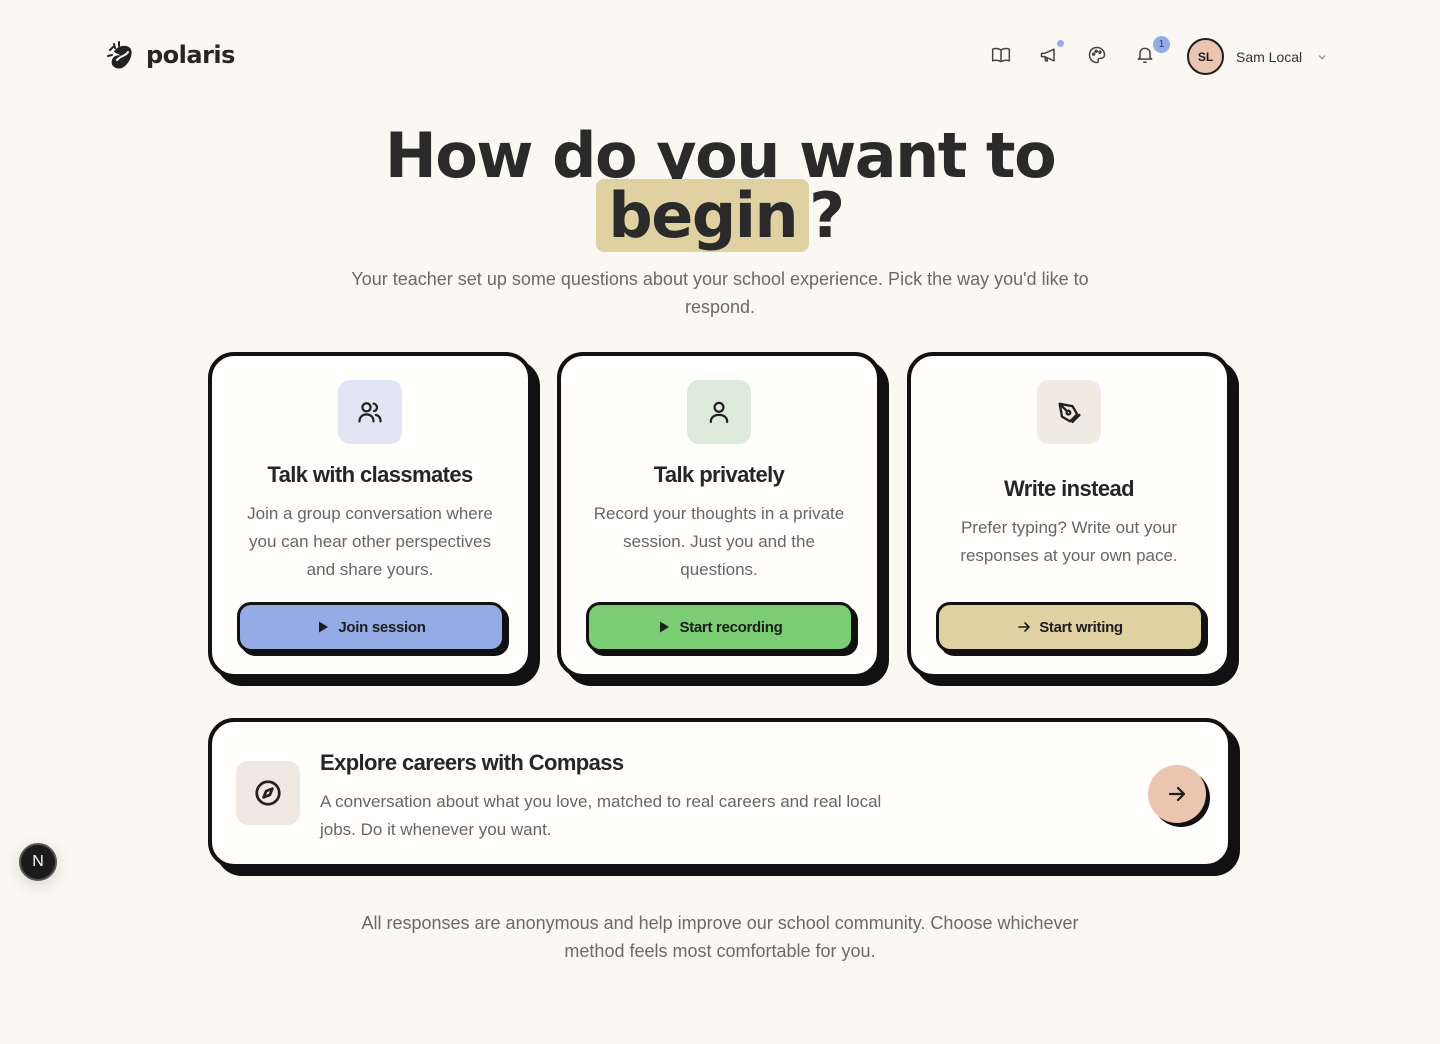  I want to click on users-icon, so click(370, 412).